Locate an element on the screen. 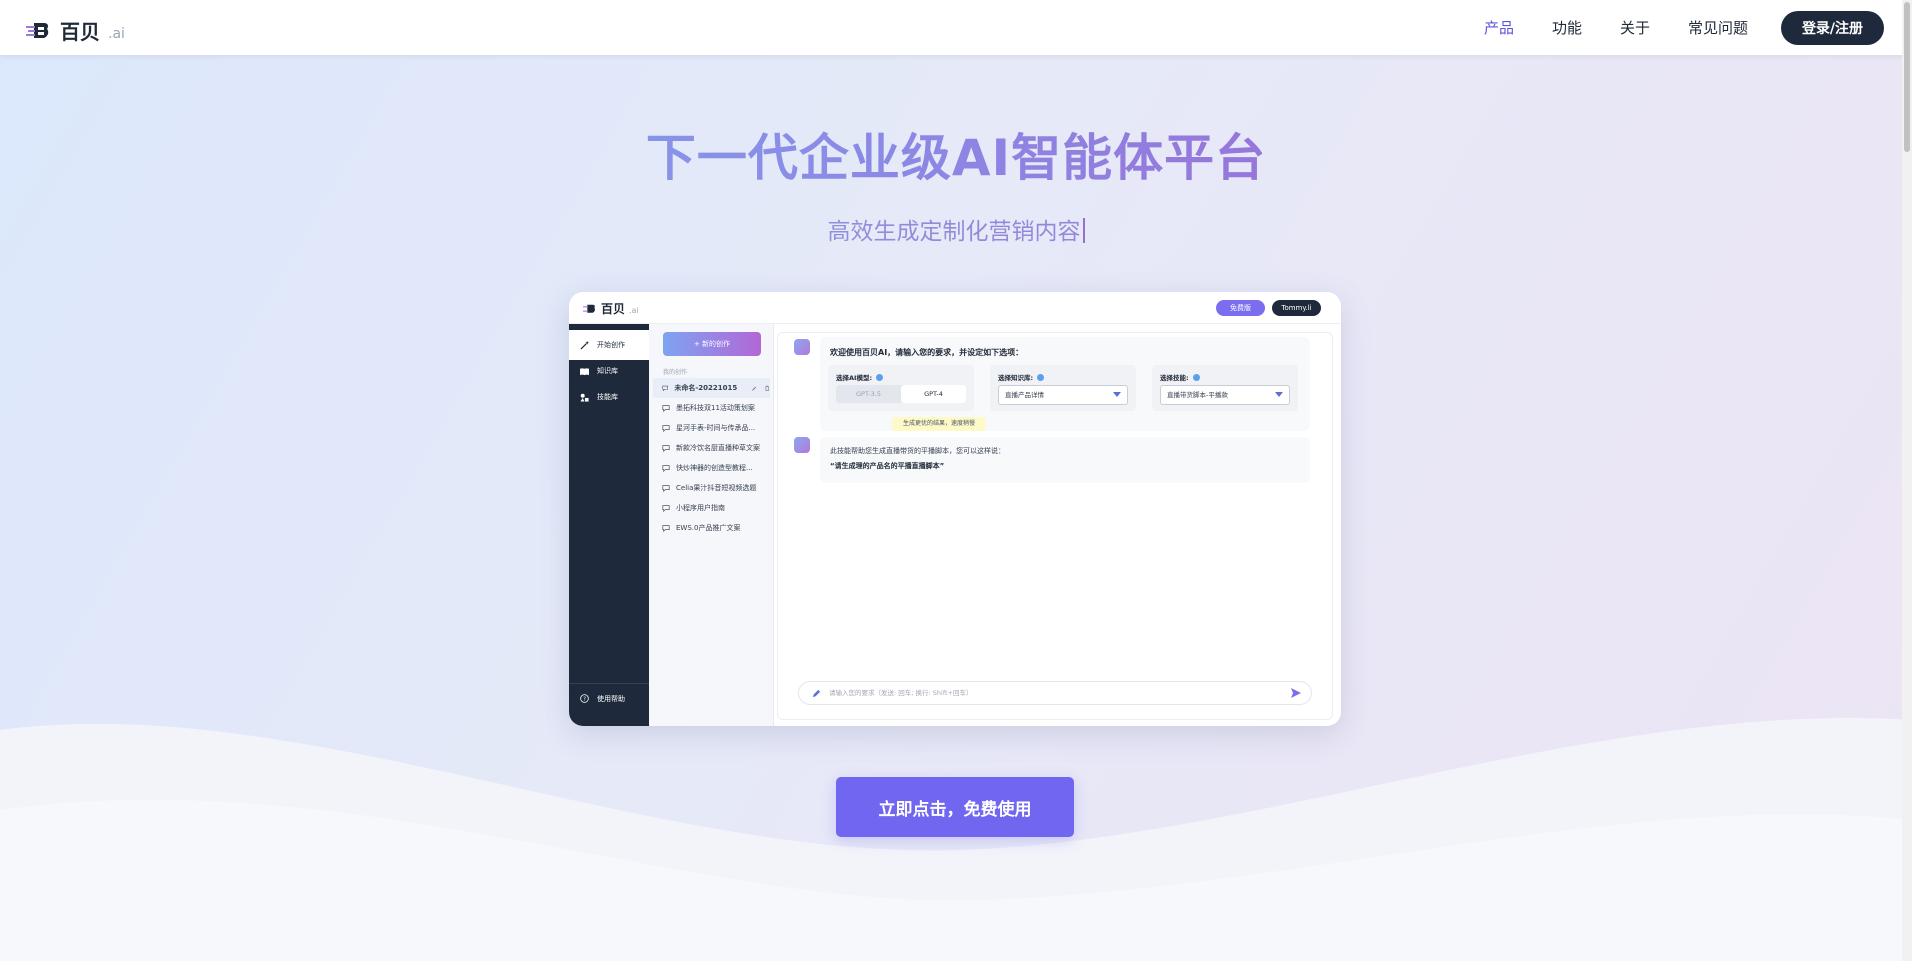 This screenshot has width=1912, height=961. skill-select: 直播带货脚本-平播款 is located at coordinates (1225, 395).